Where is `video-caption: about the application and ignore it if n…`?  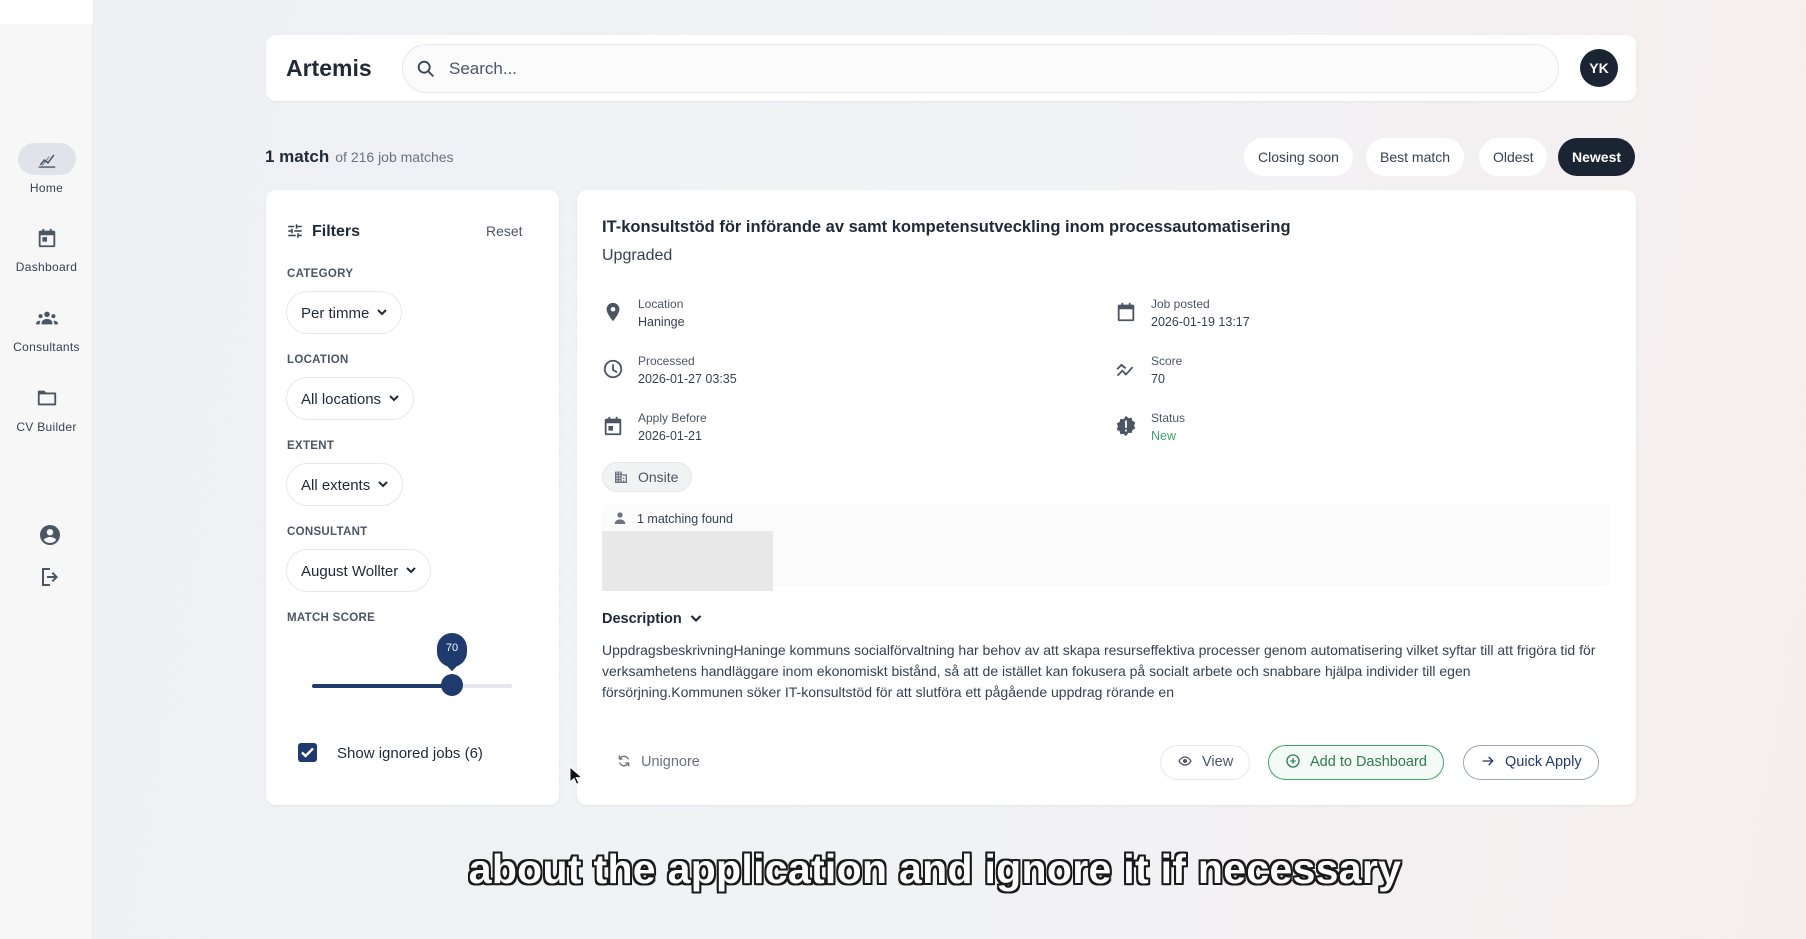 video-caption: about the application and ignore it if n… is located at coordinates (935, 869).